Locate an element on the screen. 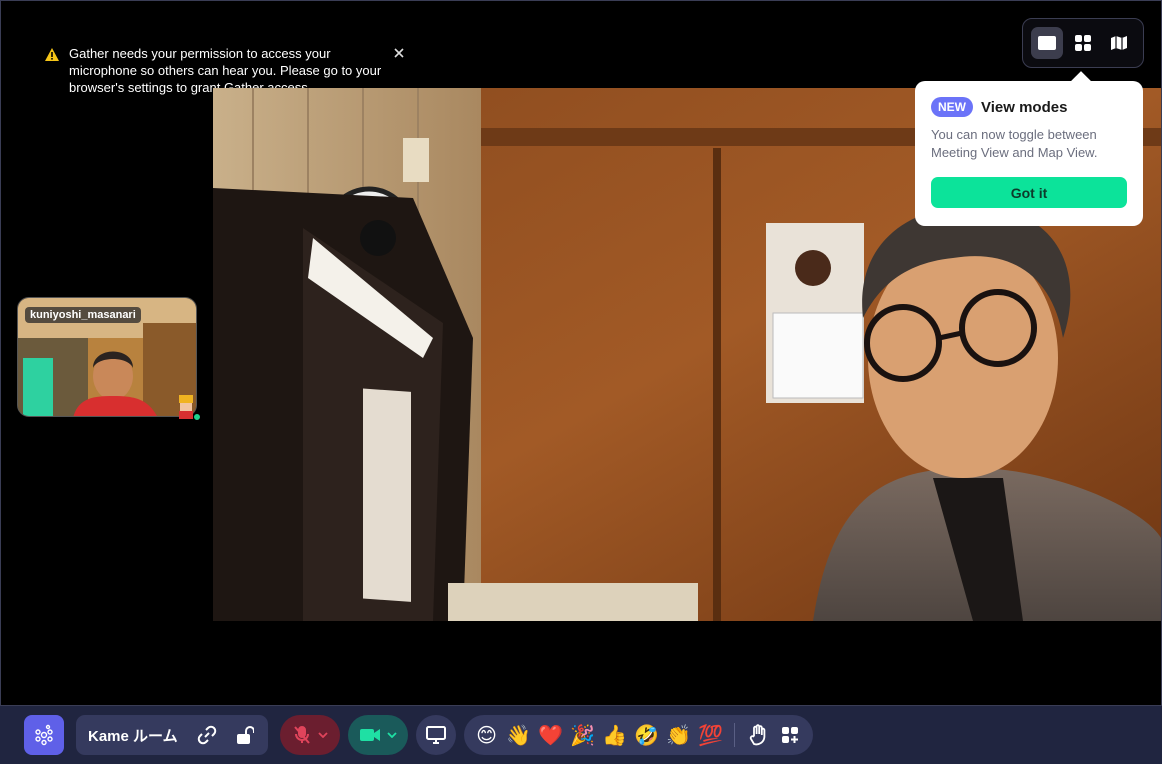 This screenshot has height=764, width=1162. emoji-reaction: 🎉 is located at coordinates (583, 735).